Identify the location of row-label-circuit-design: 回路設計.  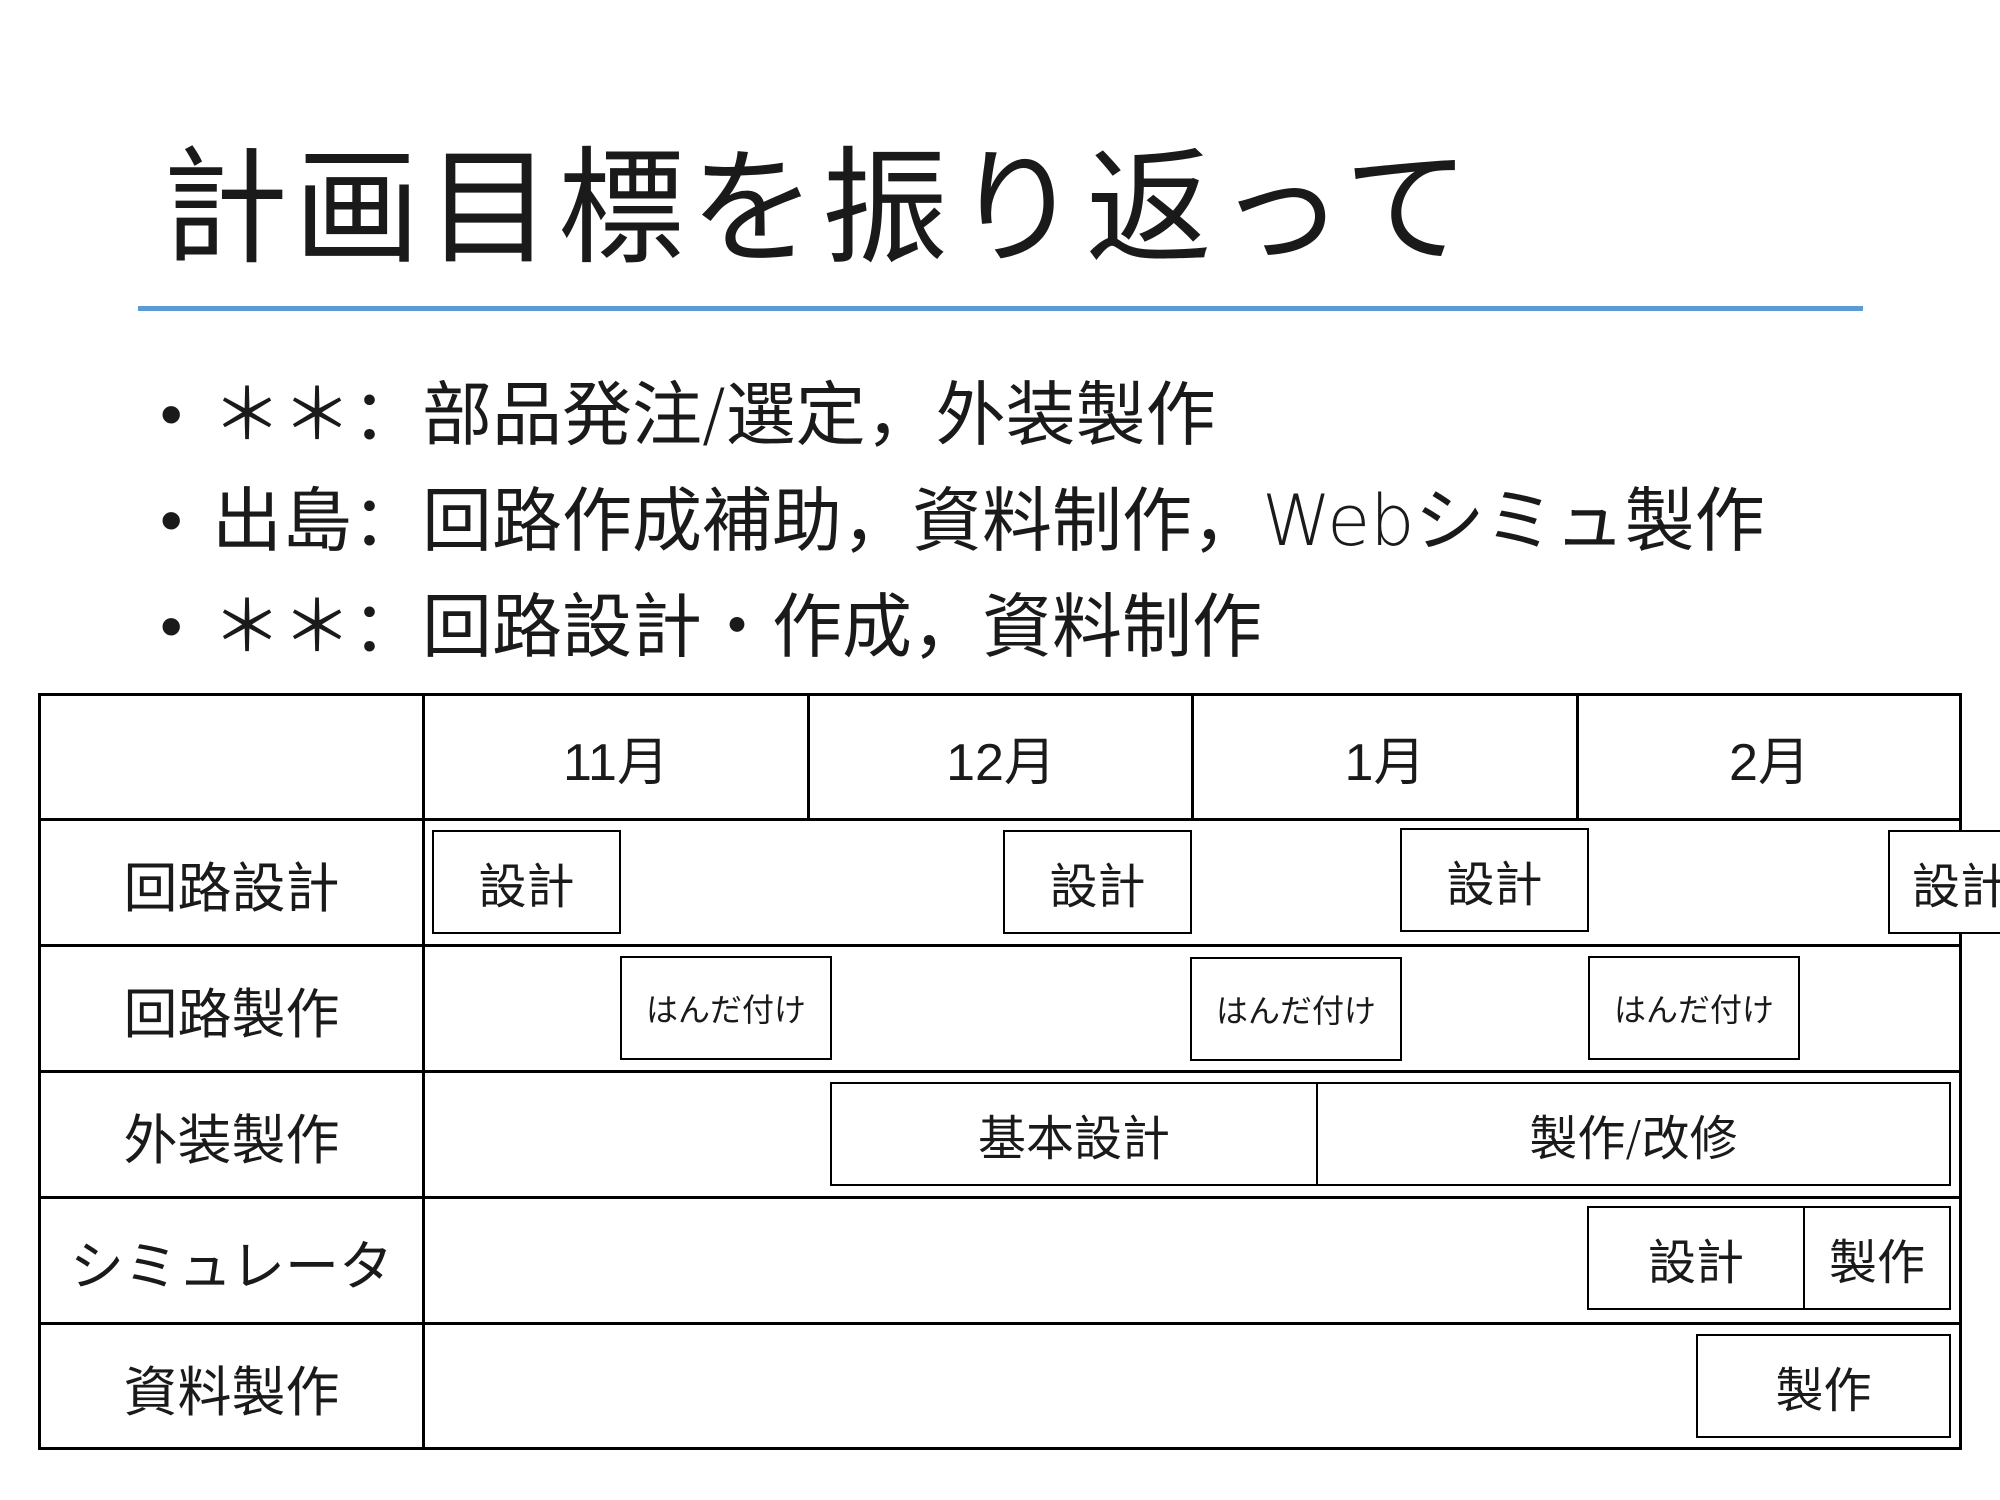
(231, 888).